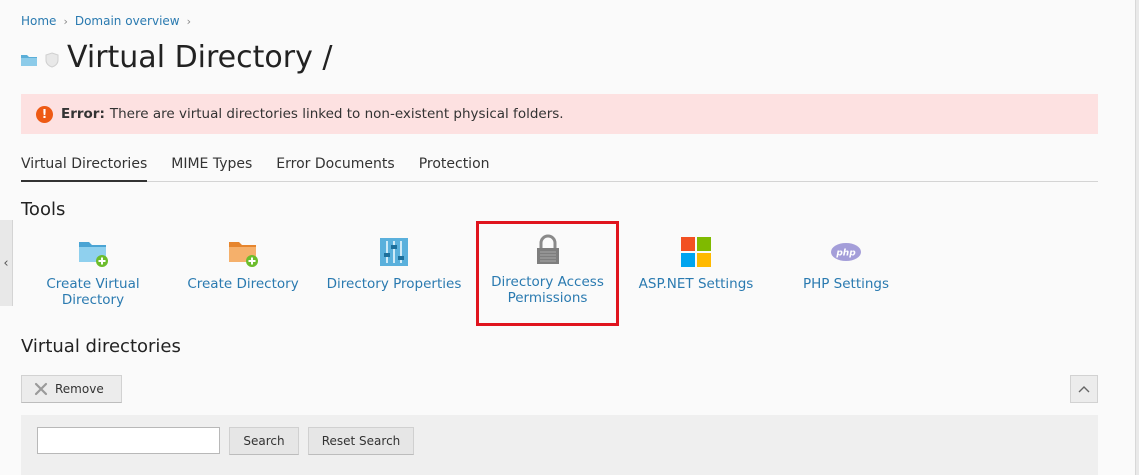 The width and height of the screenshot is (1139, 475). Describe the element at coordinates (127, 21) in the screenshot. I see `breadcrumb-domain-overview-link: Domain overview` at that location.